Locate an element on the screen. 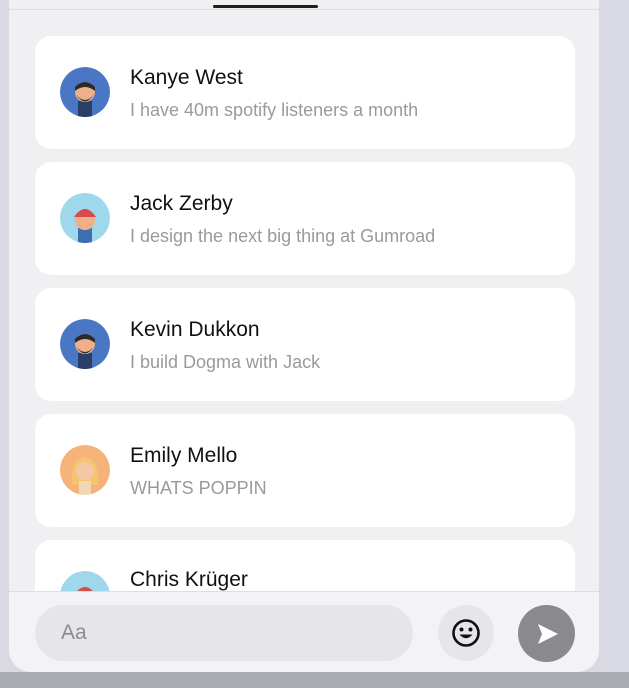 This screenshot has height=688, width=629. contact-name: Chris Krüger is located at coordinates (189, 579).